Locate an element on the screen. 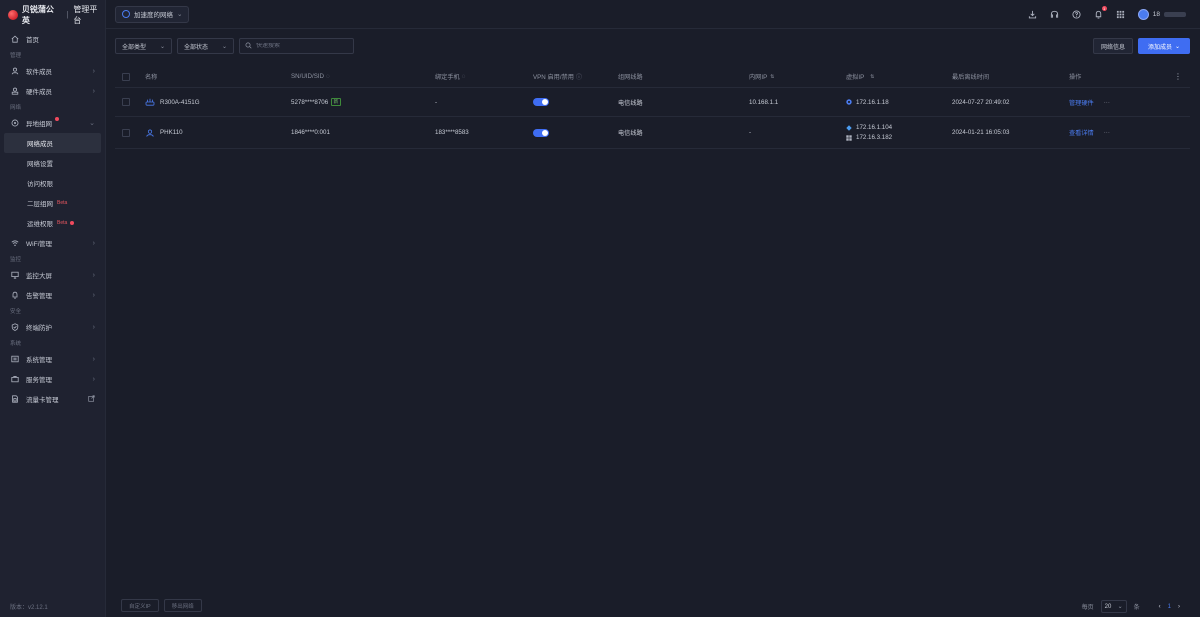 This screenshot has height=617, width=1200. headset-icon is located at coordinates (1054, 14).